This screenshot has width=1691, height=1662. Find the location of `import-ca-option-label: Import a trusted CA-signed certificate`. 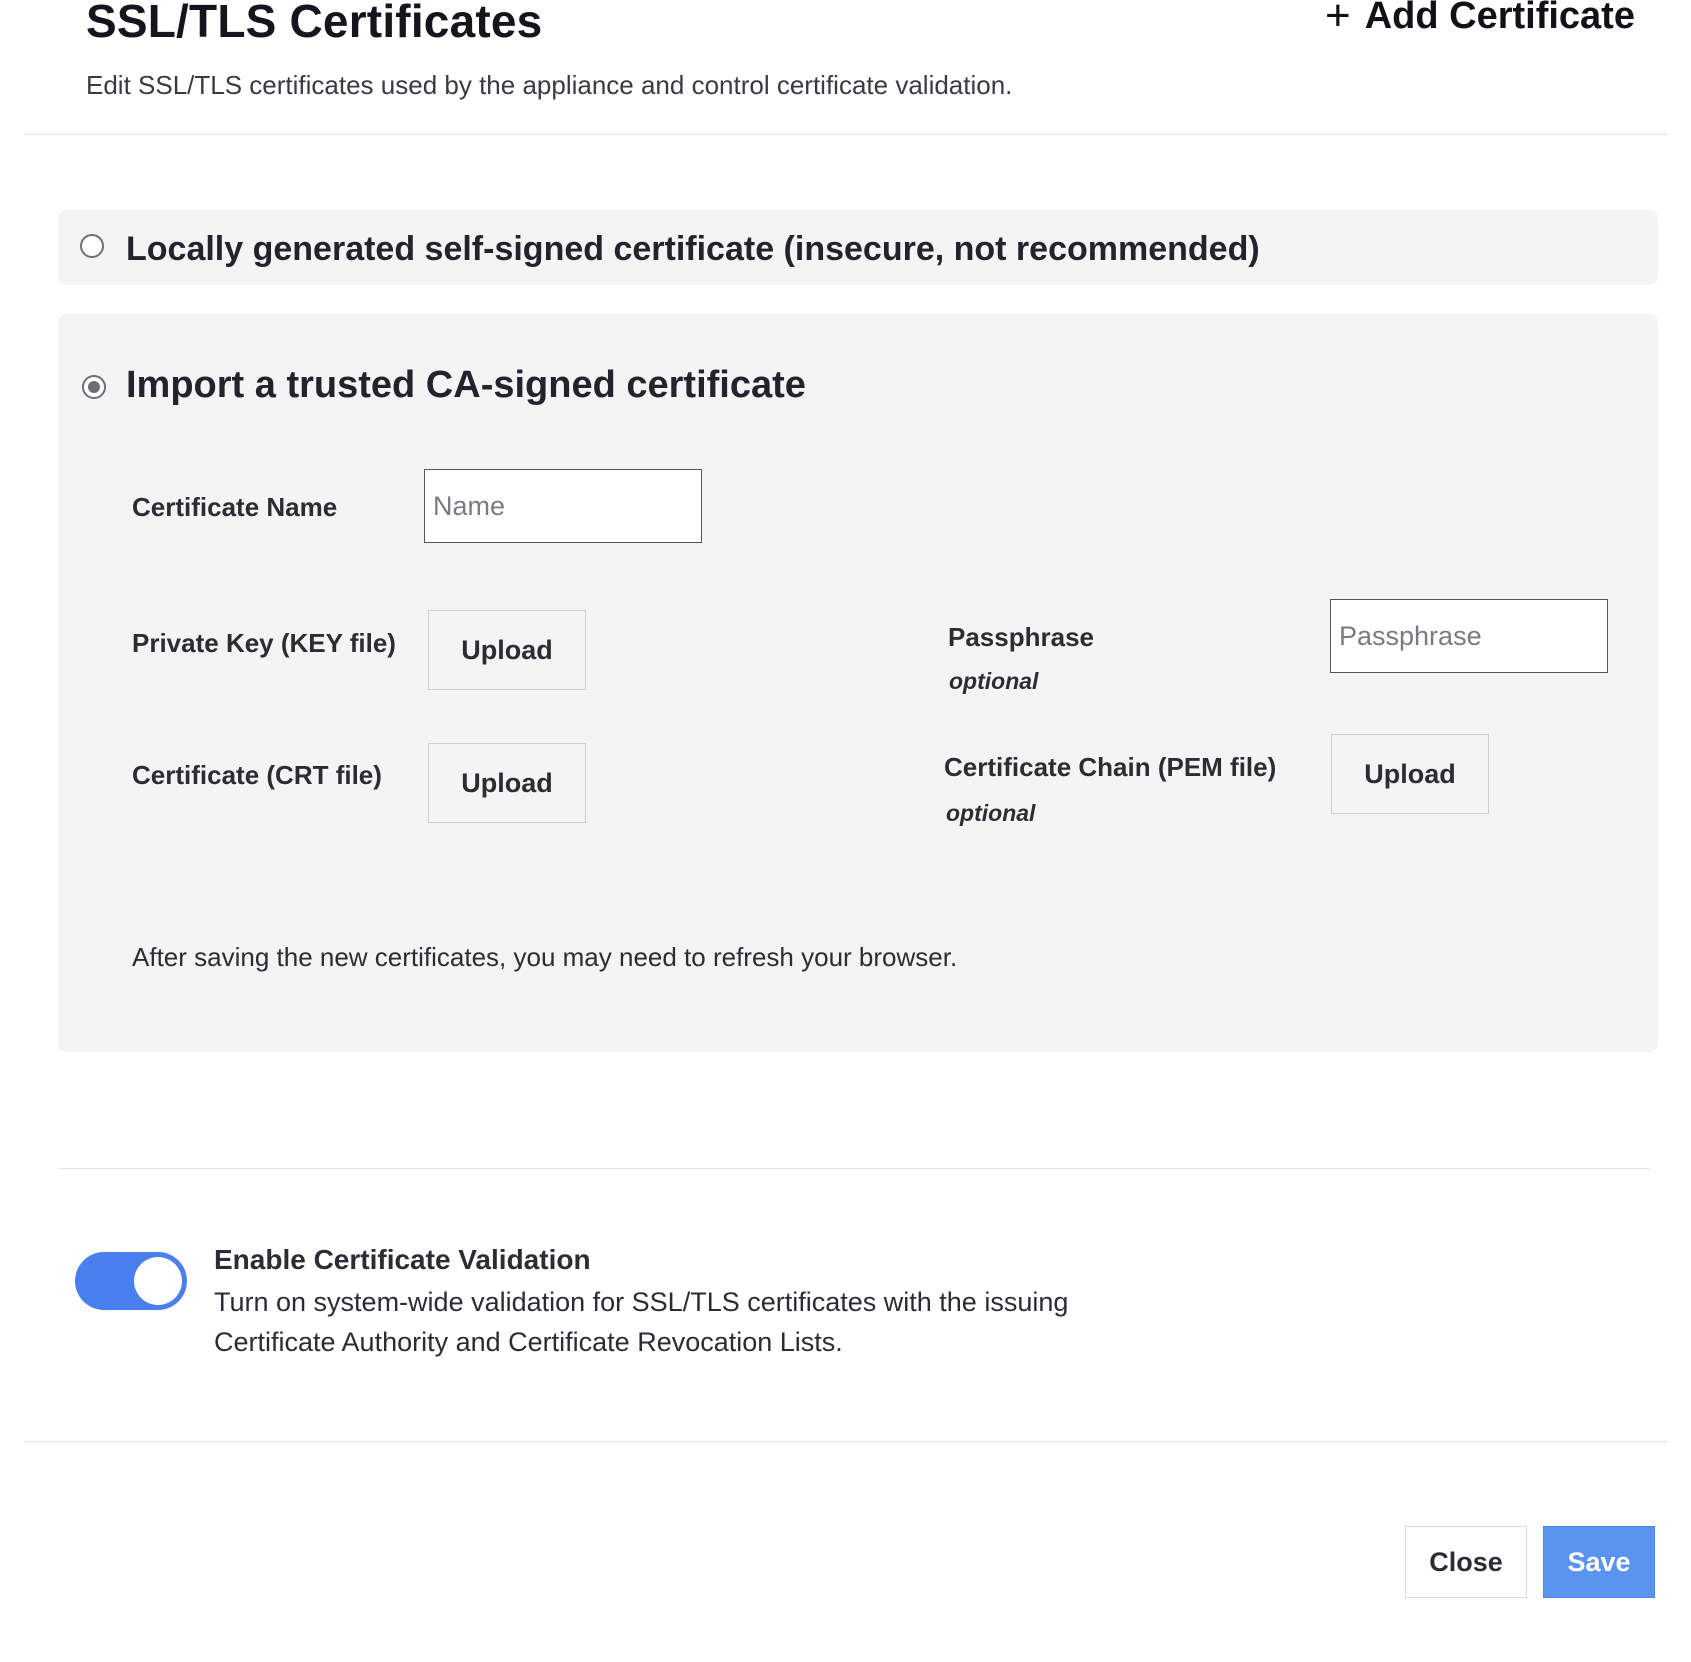

import-ca-option-label: Import a trusted CA-signed certificate is located at coordinates (466, 385).